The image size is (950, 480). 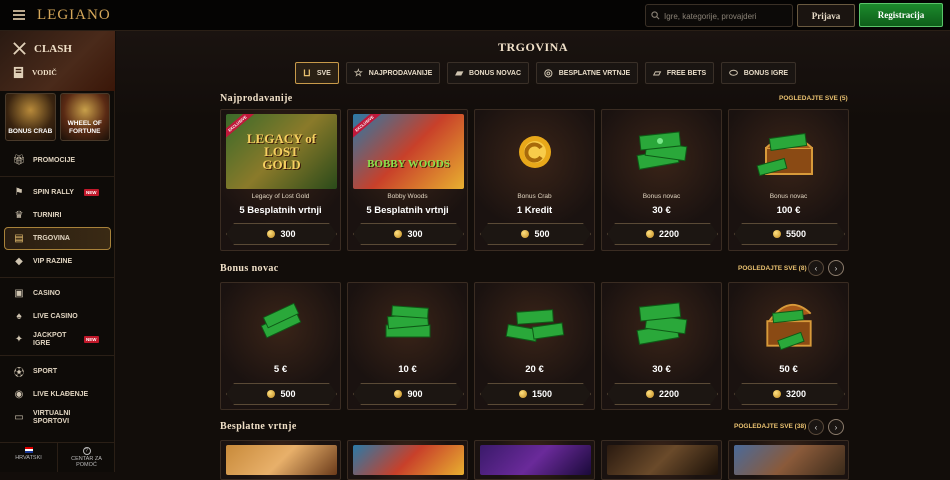 I want to click on page-title: TRGOVINA, so click(x=532, y=47).